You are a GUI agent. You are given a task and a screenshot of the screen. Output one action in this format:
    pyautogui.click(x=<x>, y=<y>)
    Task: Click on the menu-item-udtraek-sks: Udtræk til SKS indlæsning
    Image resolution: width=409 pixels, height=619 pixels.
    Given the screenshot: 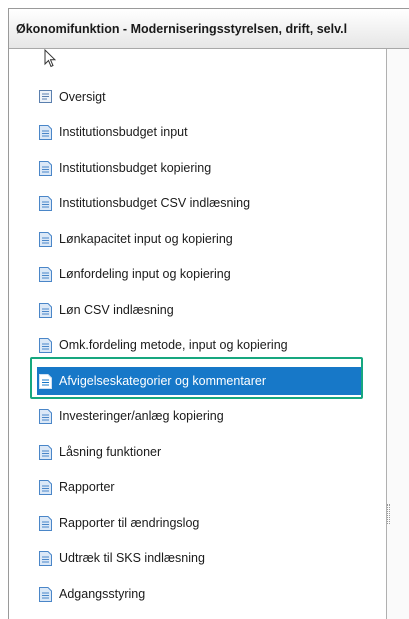 What is the action you would take?
    pyautogui.click(x=122, y=558)
    